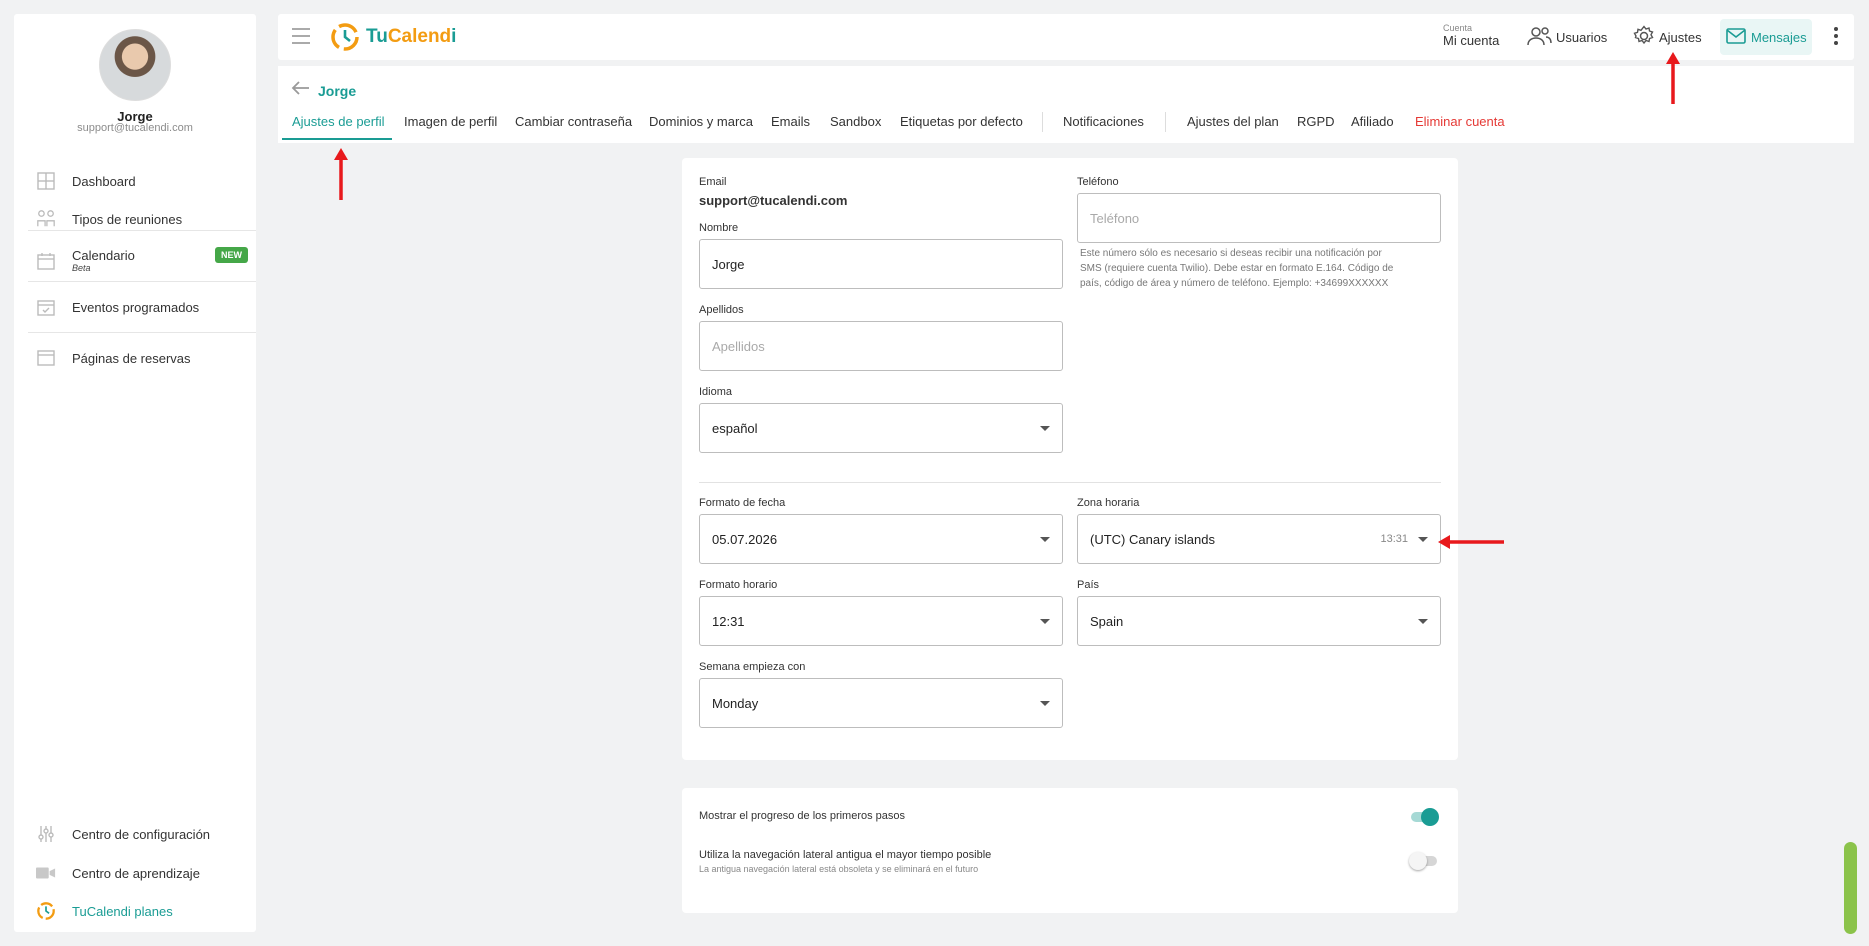 The width and height of the screenshot is (1869, 946). I want to click on email-value: support@tucalendi.com, so click(773, 200).